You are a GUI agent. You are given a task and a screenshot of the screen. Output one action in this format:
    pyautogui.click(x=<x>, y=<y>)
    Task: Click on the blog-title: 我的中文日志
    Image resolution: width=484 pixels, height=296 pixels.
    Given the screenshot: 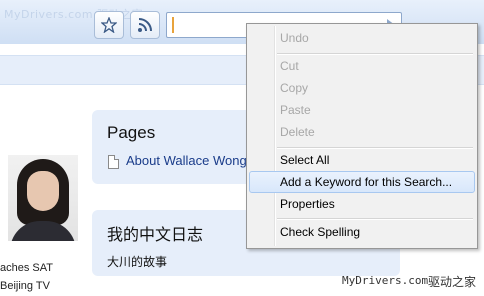 What is the action you would take?
    pyautogui.click(x=155, y=234)
    